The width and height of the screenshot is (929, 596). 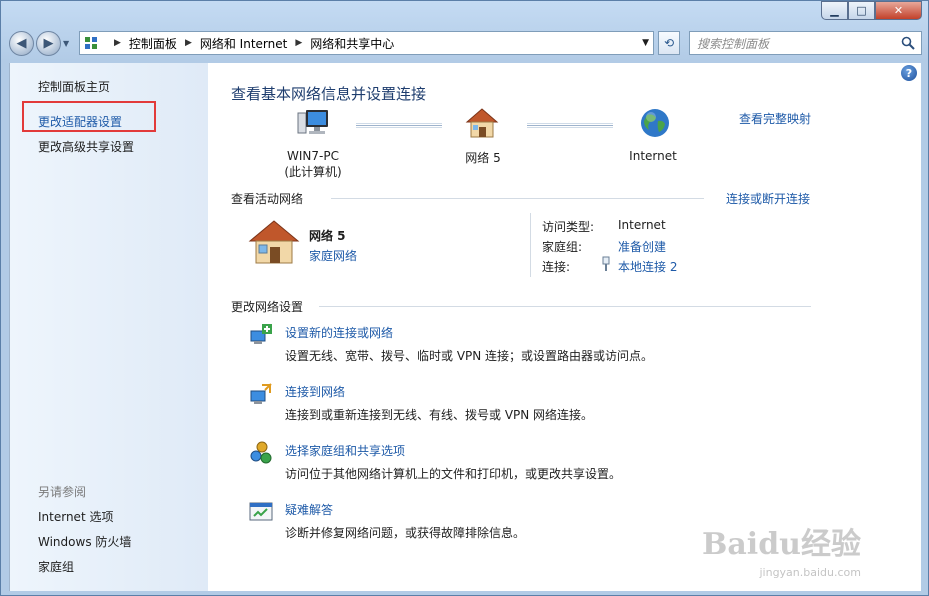 I want to click on computer-sub-label: (此计算机), so click(x=313, y=172).